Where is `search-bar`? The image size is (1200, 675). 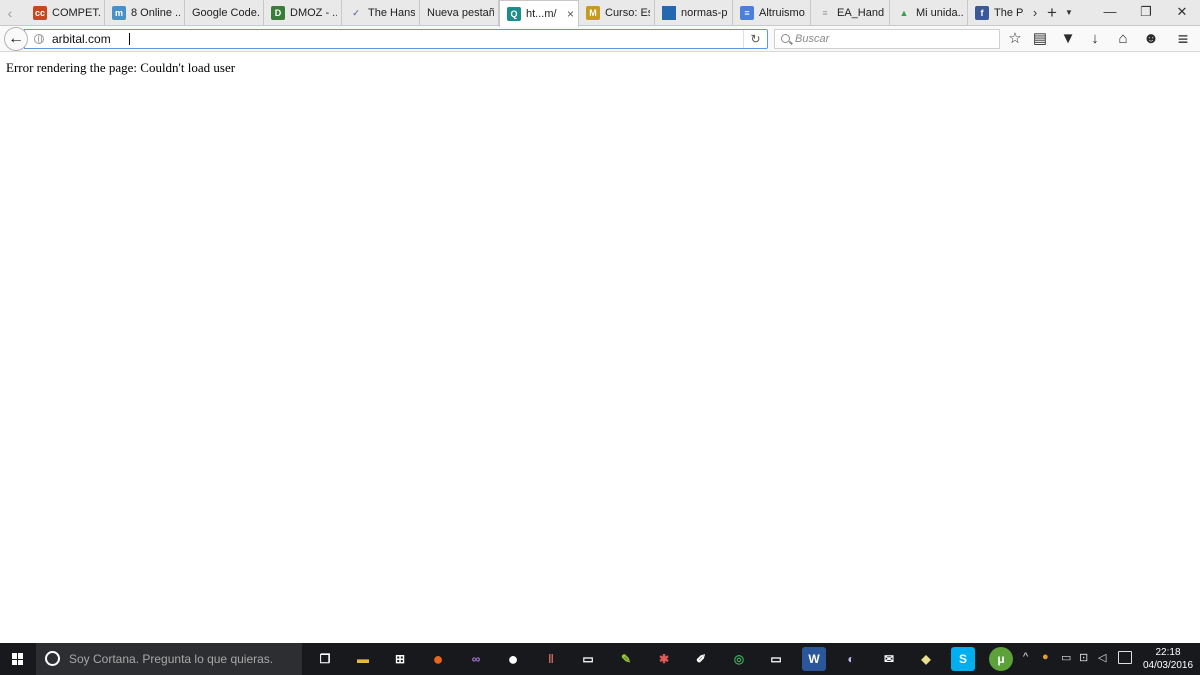
search-bar is located at coordinates (887, 39).